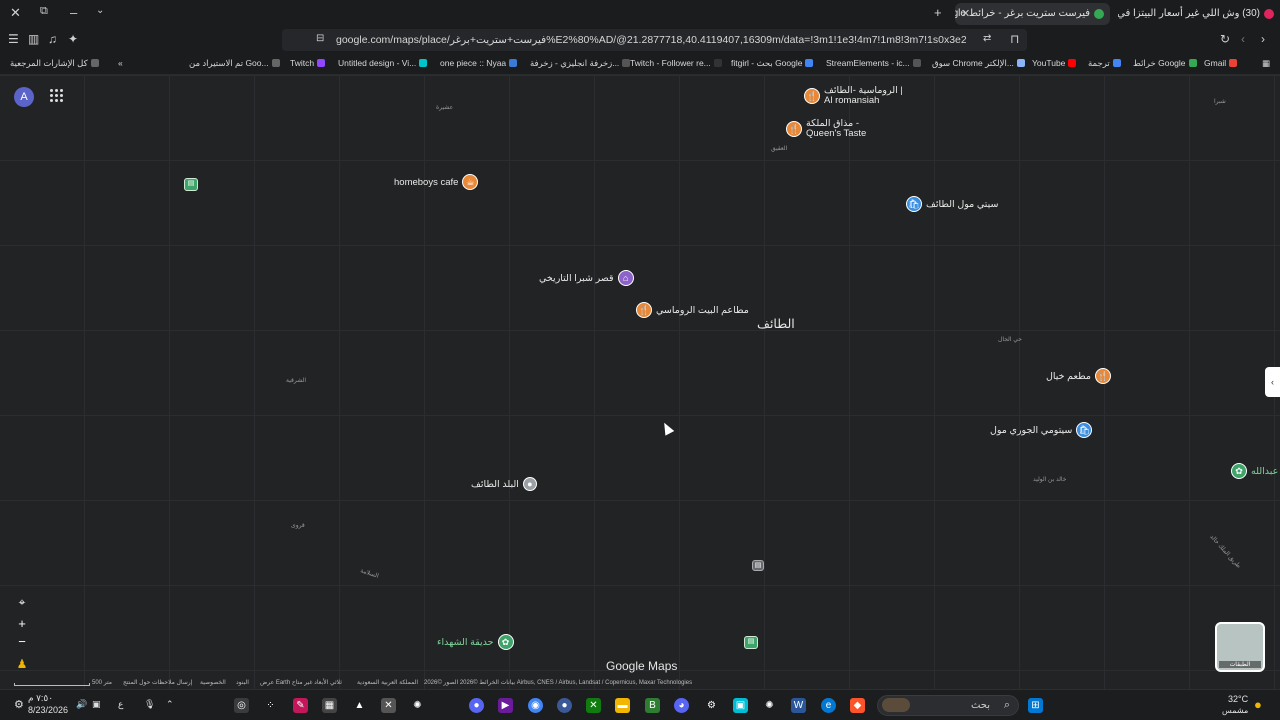 The width and height of the screenshot is (1280, 720). I want to click on poi-jouri-mall: سيتومي الجوري مول 🛍, so click(1041, 430).